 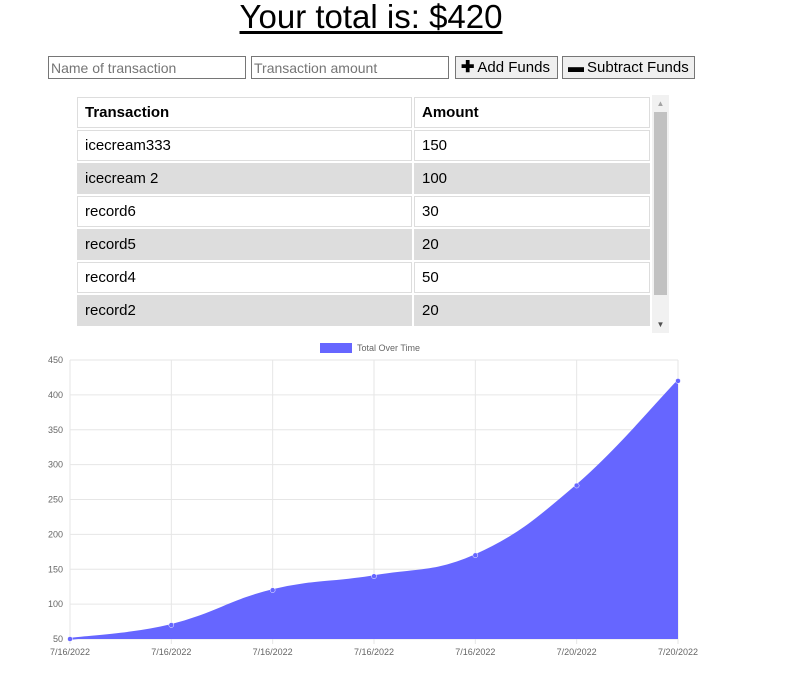 I want to click on transaction-amount-cell: 100, so click(x=532, y=178).